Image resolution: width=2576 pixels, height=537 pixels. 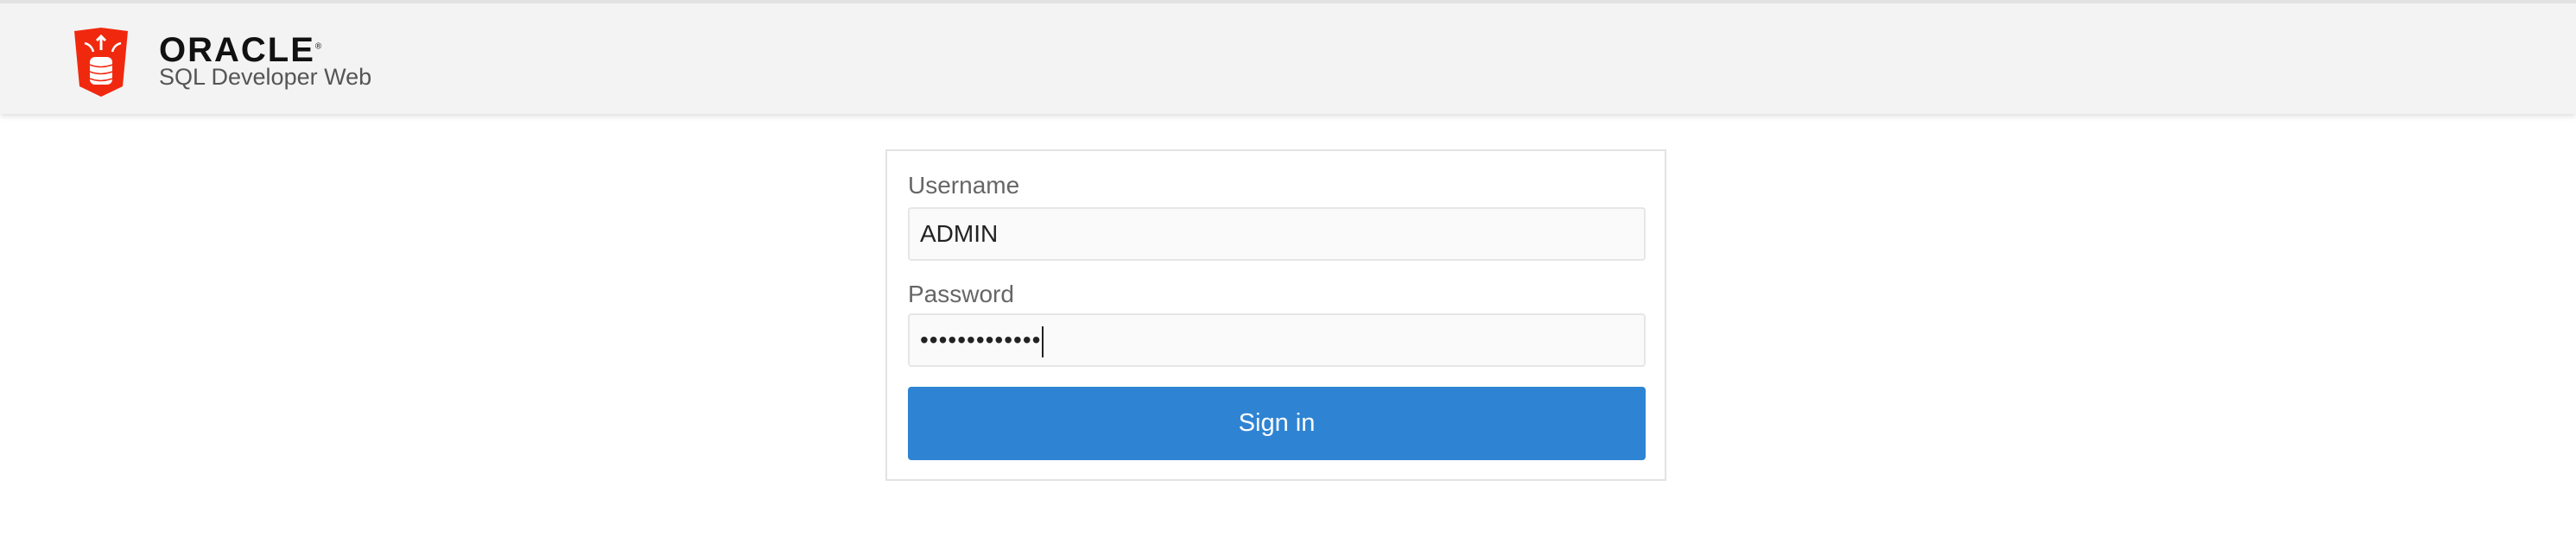 I want to click on username-label: Username, so click(x=964, y=186).